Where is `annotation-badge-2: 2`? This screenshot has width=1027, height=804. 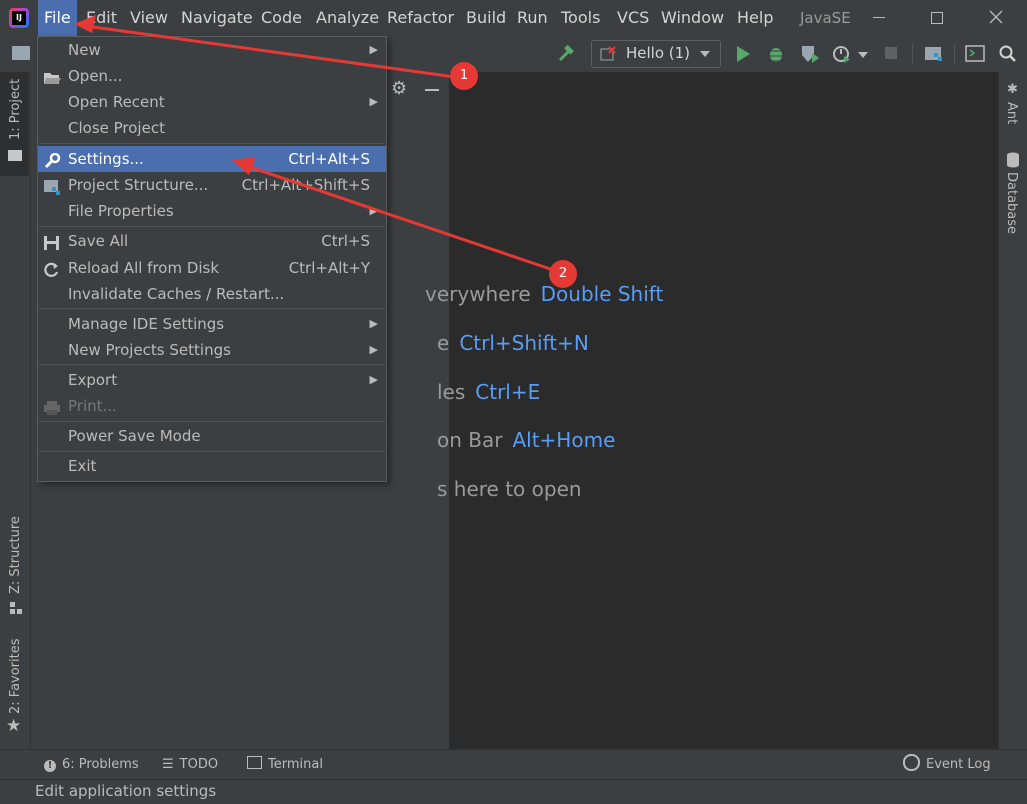
annotation-badge-2: 2 is located at coordinates (563, 274).